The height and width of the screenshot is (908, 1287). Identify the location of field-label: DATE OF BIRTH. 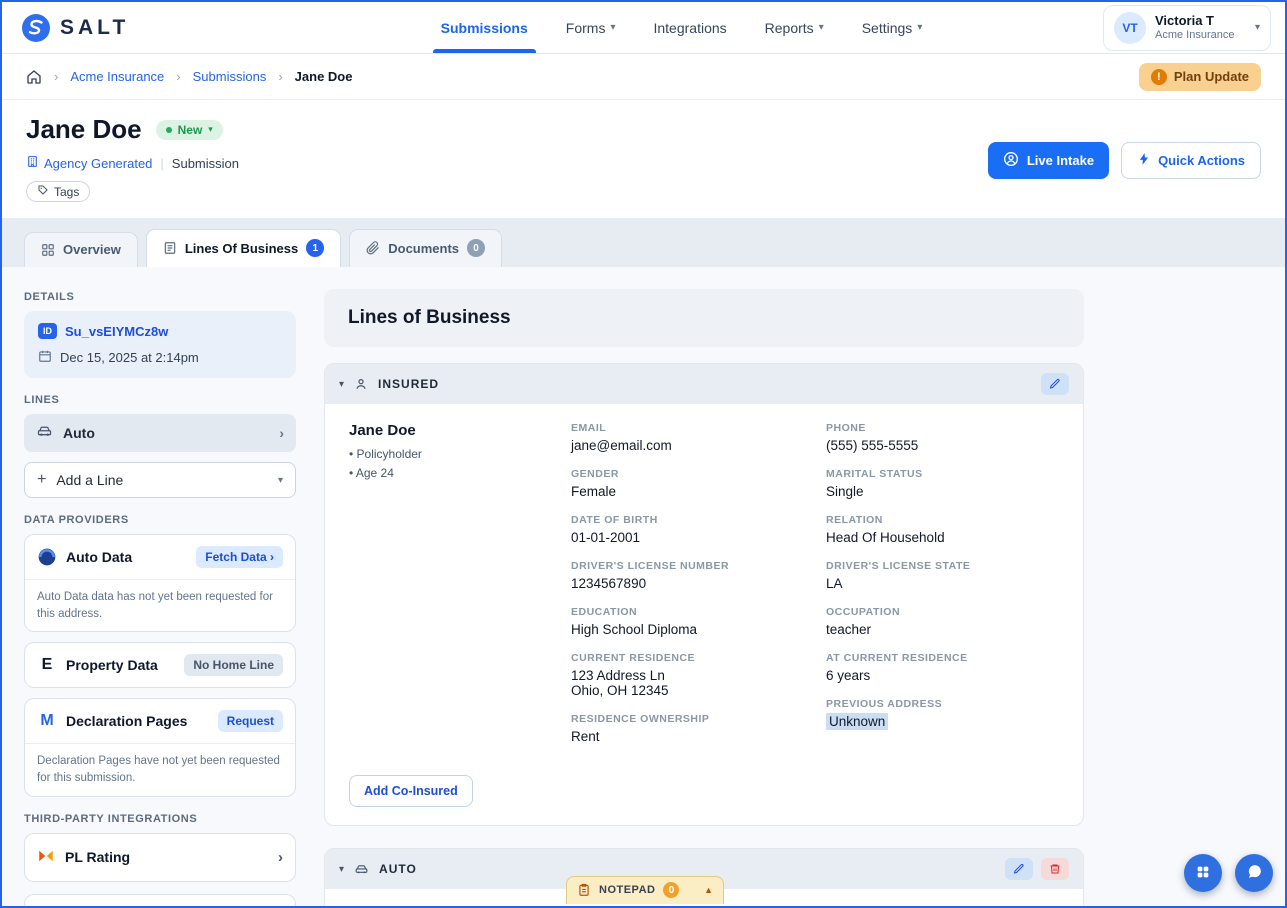
(614, 520).